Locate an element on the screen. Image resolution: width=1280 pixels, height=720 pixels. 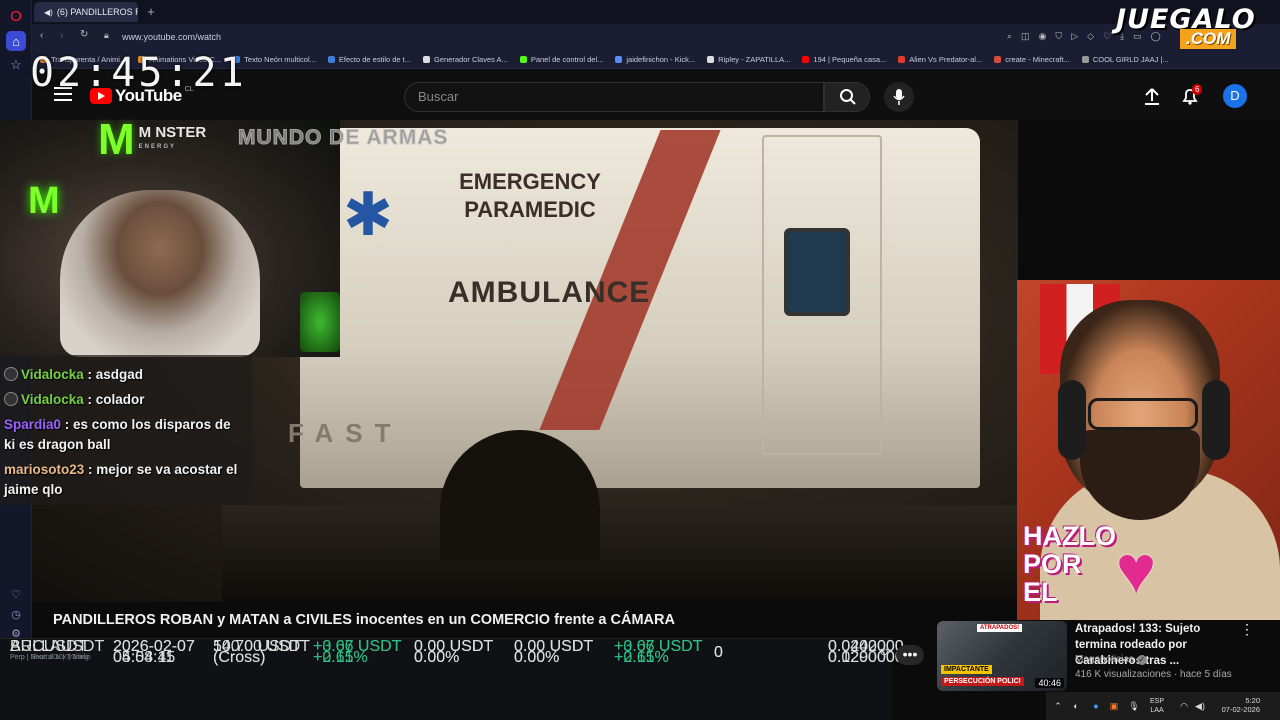
camera-icon: ◉ is located at coordinates (1043, 36).